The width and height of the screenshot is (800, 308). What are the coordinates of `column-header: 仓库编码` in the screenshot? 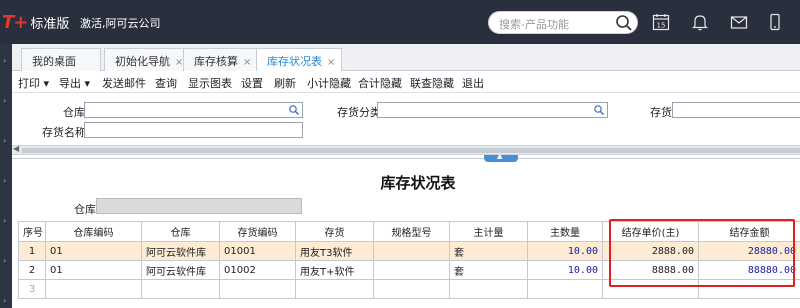 It's located at (93, 231).